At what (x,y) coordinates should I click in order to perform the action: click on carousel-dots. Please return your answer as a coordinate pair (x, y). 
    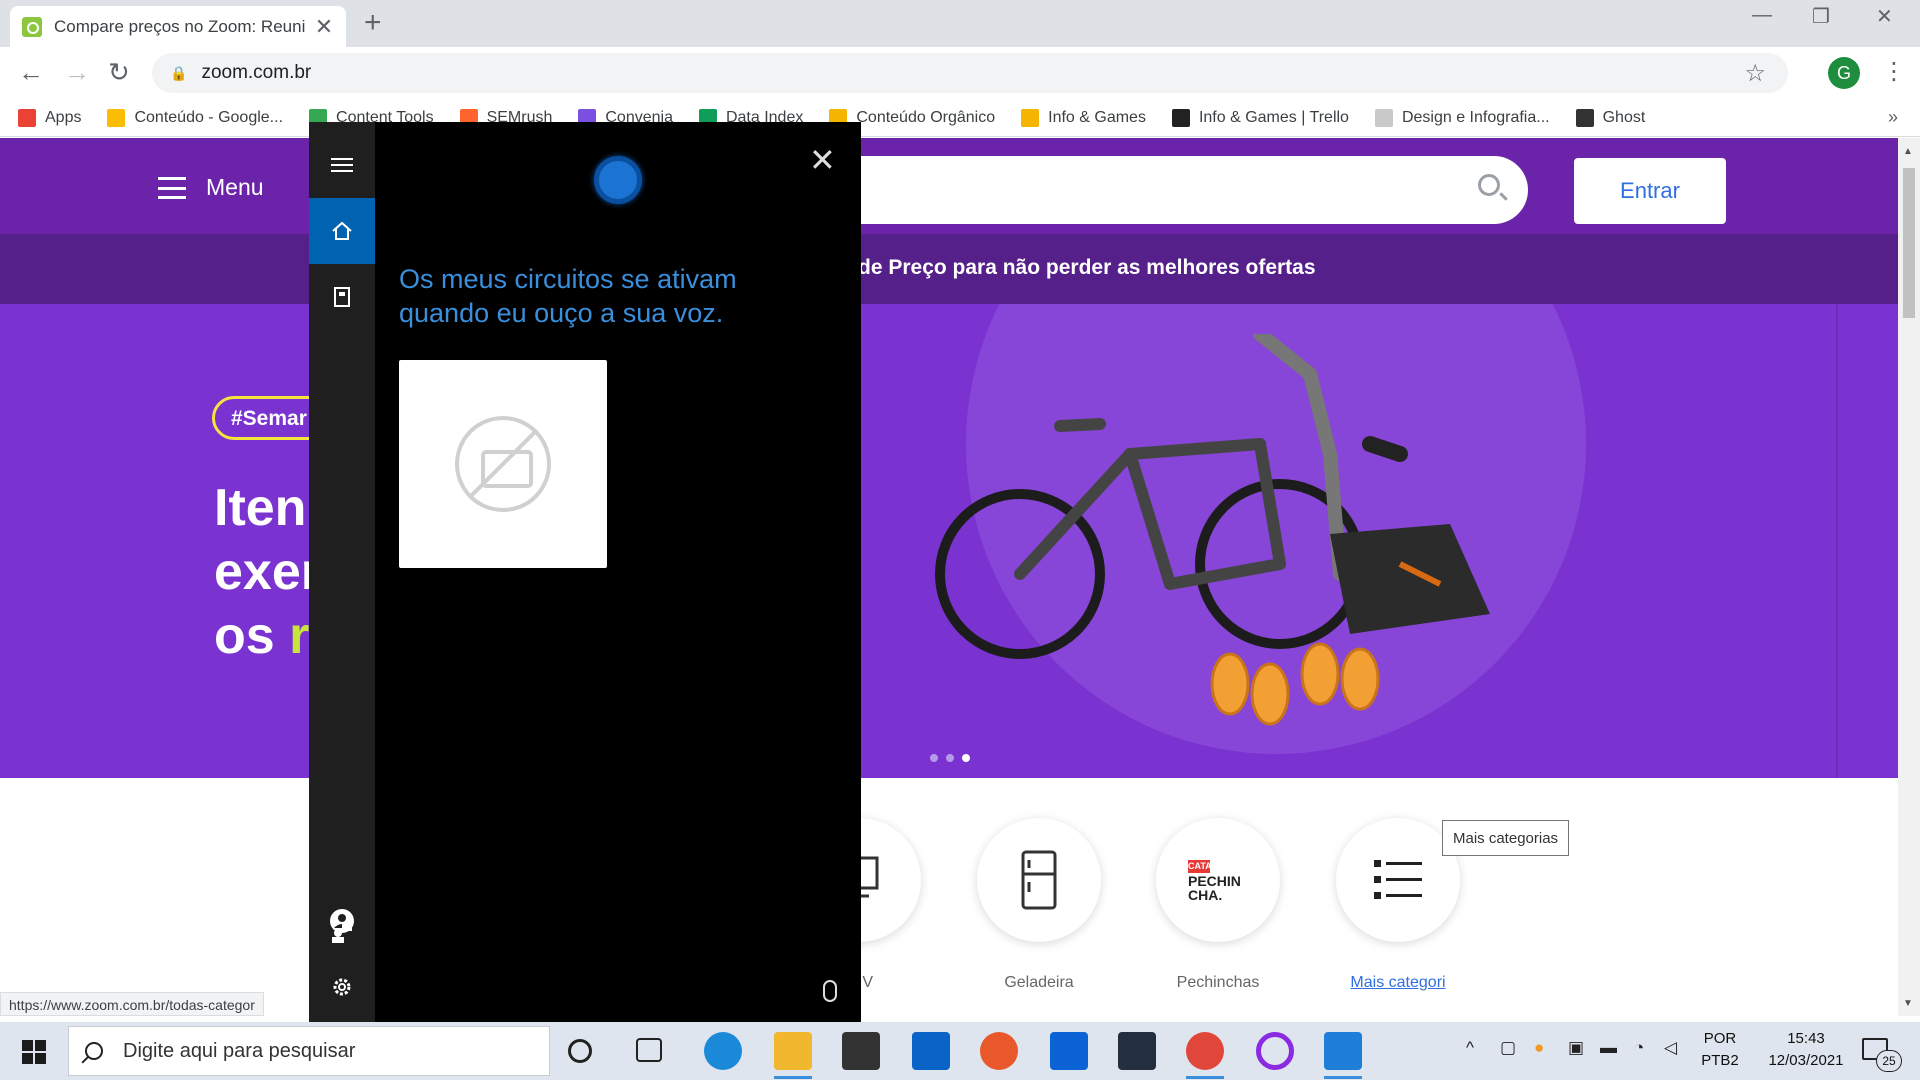
    Looking at the image, I should click on (954, 758).